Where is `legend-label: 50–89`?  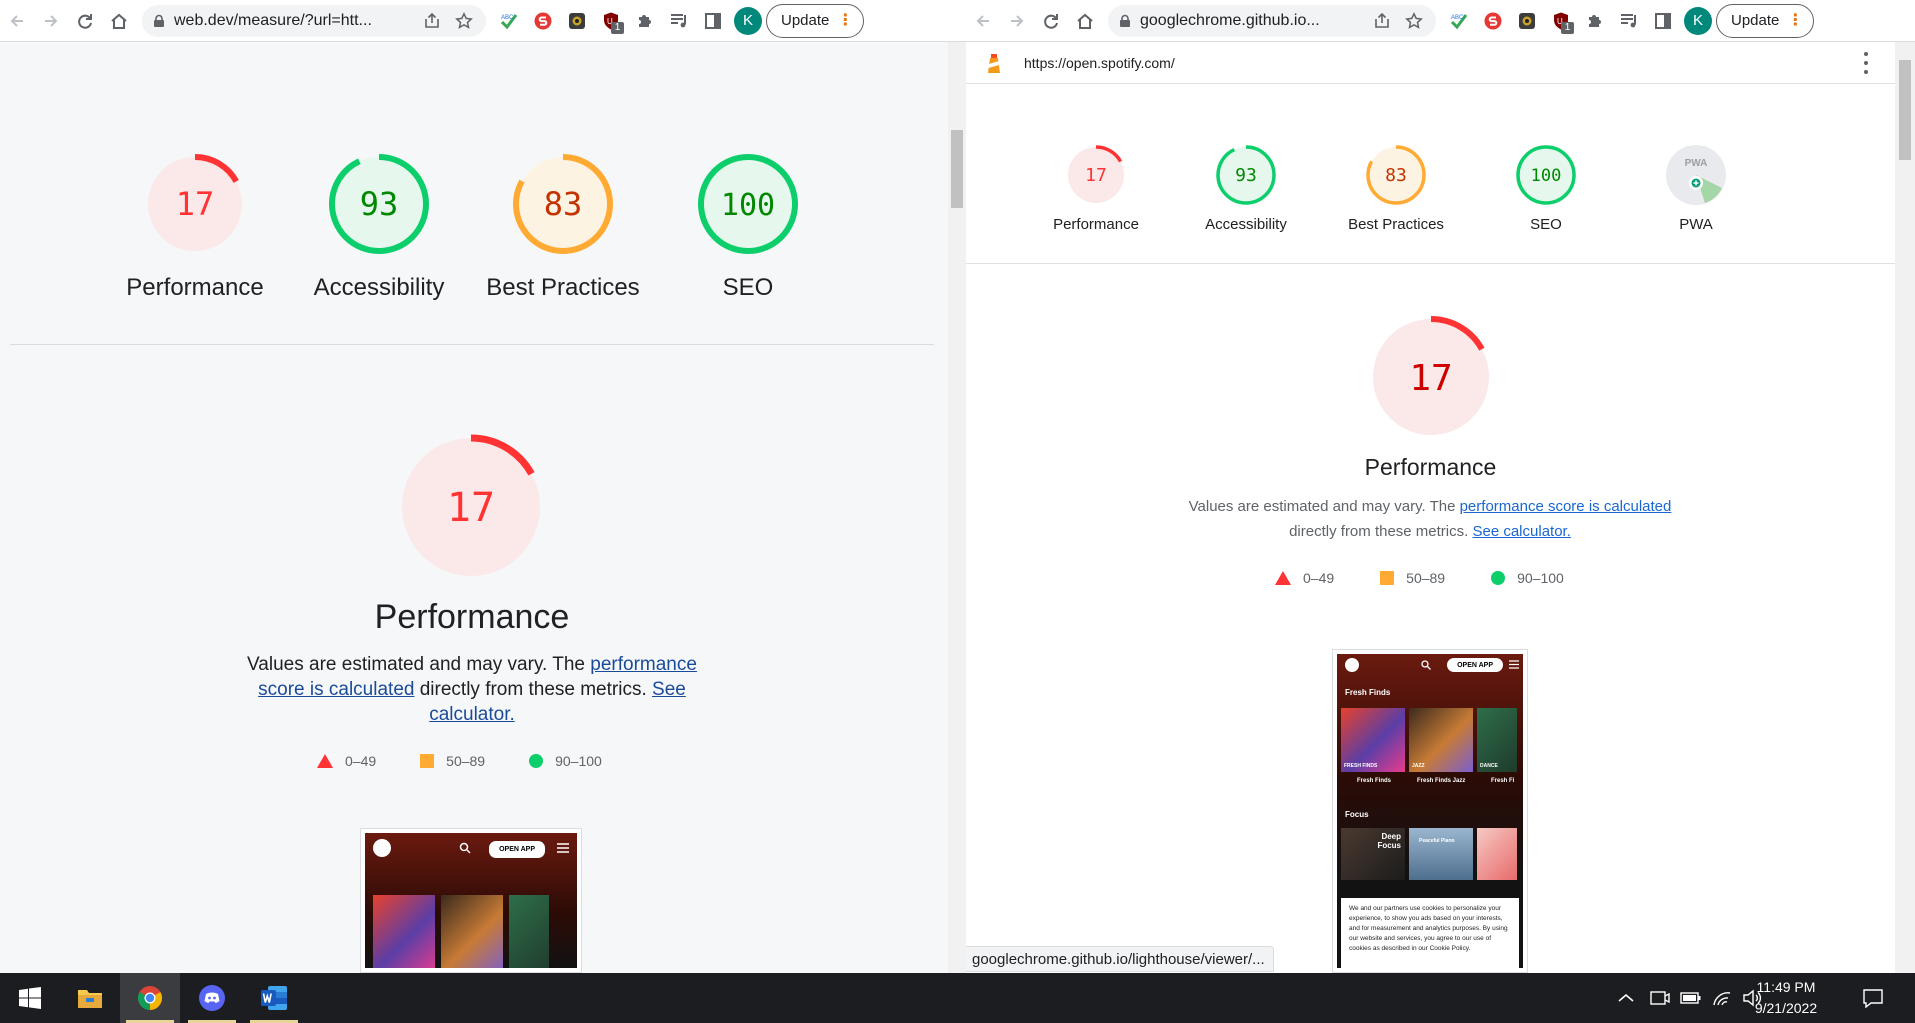 legend-label: 50–89 is located at coordinates (1426, 578).